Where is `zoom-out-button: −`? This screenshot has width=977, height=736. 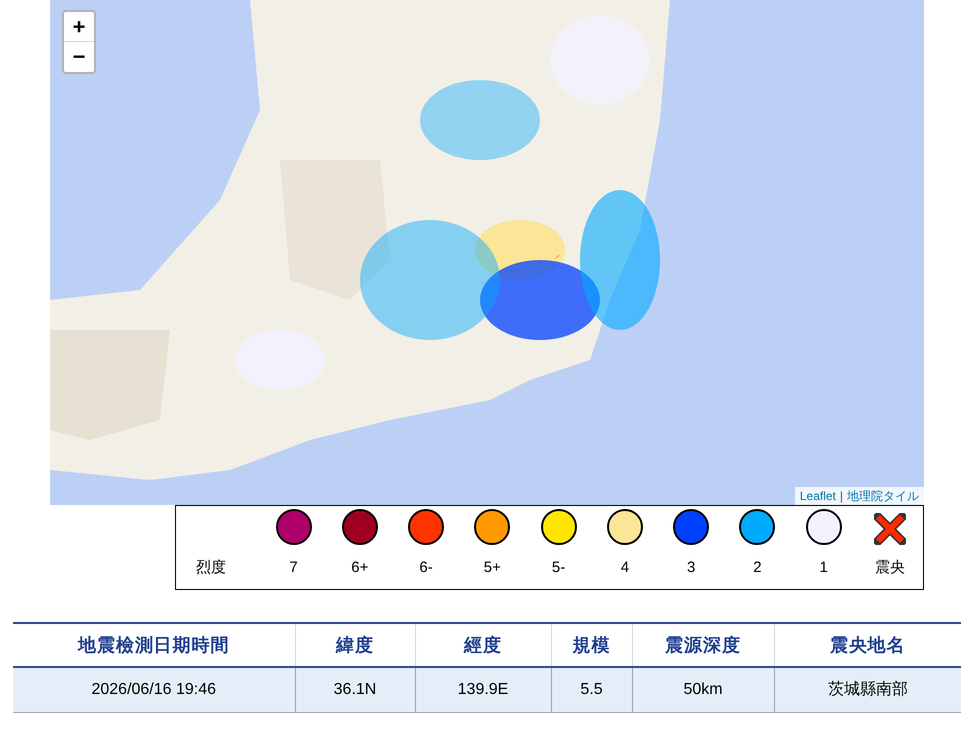 zoom-out-button: − is located at coordinates (79, 57).